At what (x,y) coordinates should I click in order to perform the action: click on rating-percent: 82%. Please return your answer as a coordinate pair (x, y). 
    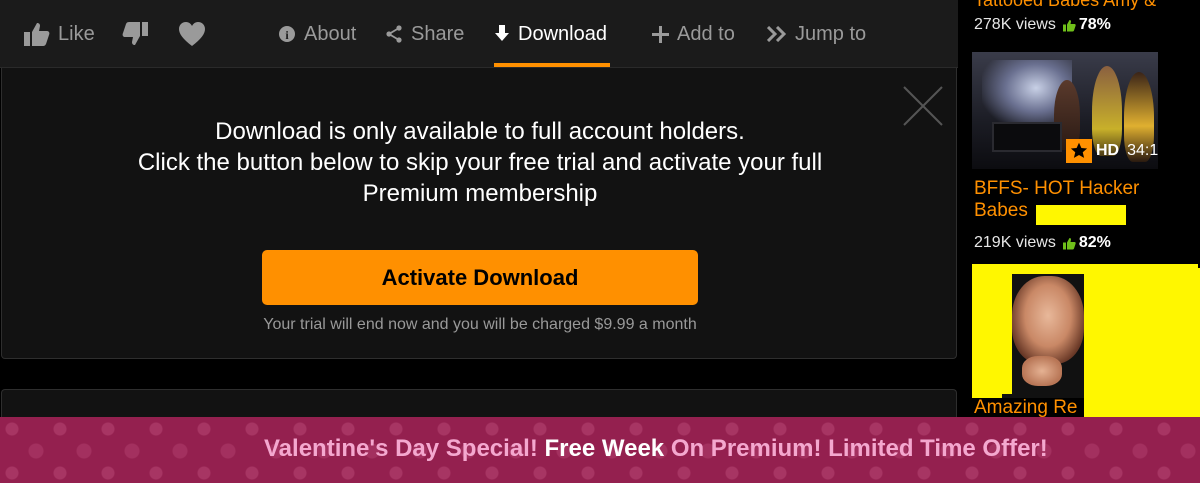
    Looking at the image, I should click on (1094, 242).